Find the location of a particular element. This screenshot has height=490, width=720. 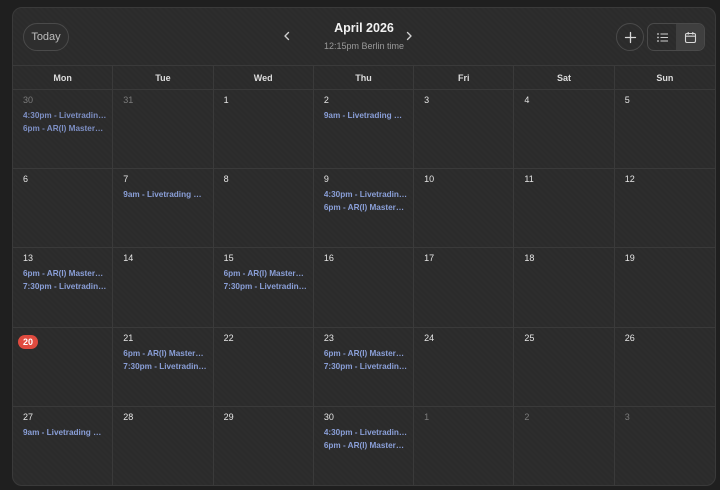

day-number: 8 is located at coordinates (226, 179).